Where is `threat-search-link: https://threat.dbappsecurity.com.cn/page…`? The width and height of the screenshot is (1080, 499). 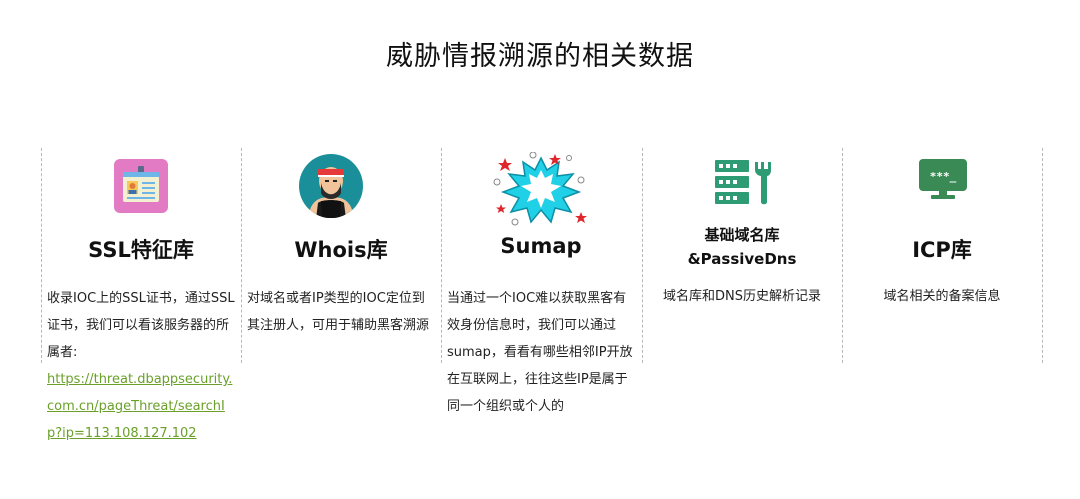 threat-search-link: https://threat.dbappsecurity.com.cn/page… is located at coordinates (139, 406).